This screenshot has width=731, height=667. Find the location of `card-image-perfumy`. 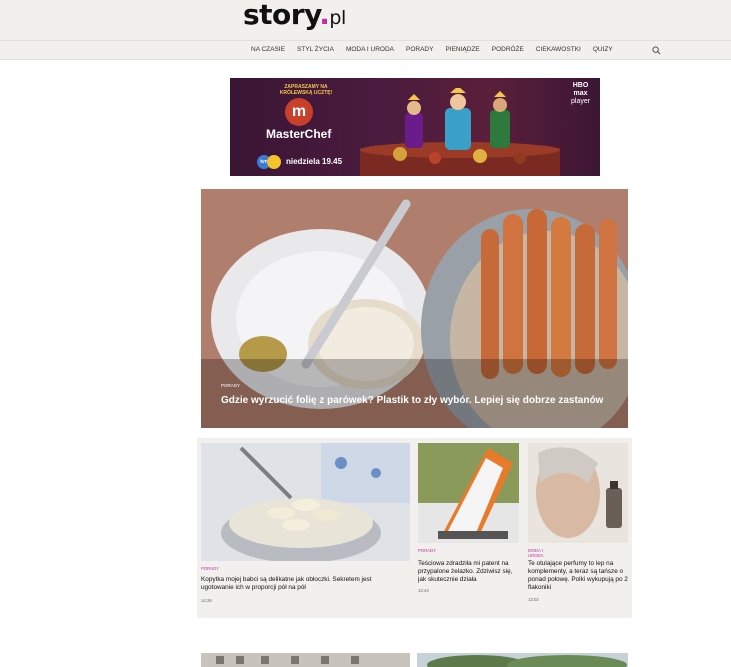

card-image-perfumy is located at coordinates (578, 493).